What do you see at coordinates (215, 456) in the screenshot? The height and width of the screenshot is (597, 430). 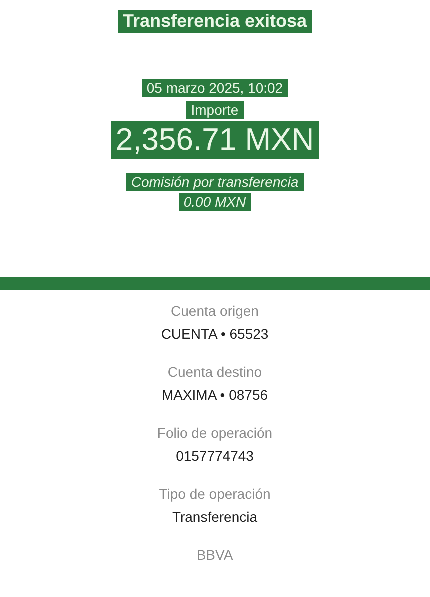 I see `detail-value: 0157774743` at bounding box center [215, 456].